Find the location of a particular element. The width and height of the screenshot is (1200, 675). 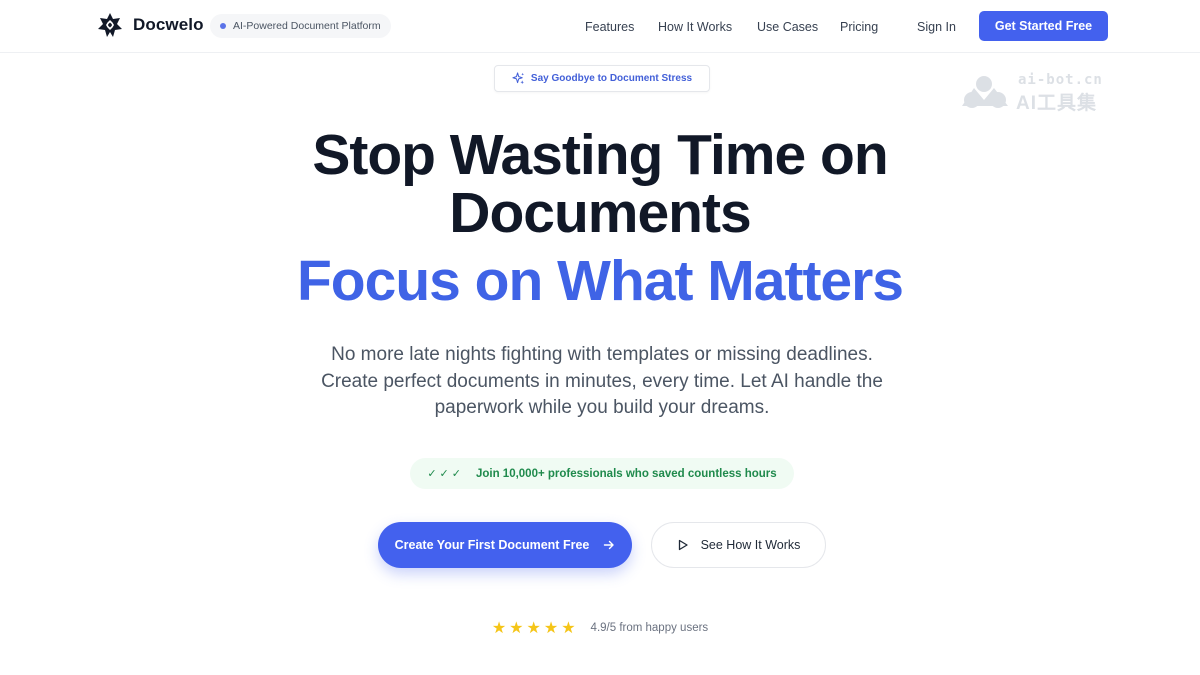

check-icons: ✓✓✓ is located at coordinates (445, 474).